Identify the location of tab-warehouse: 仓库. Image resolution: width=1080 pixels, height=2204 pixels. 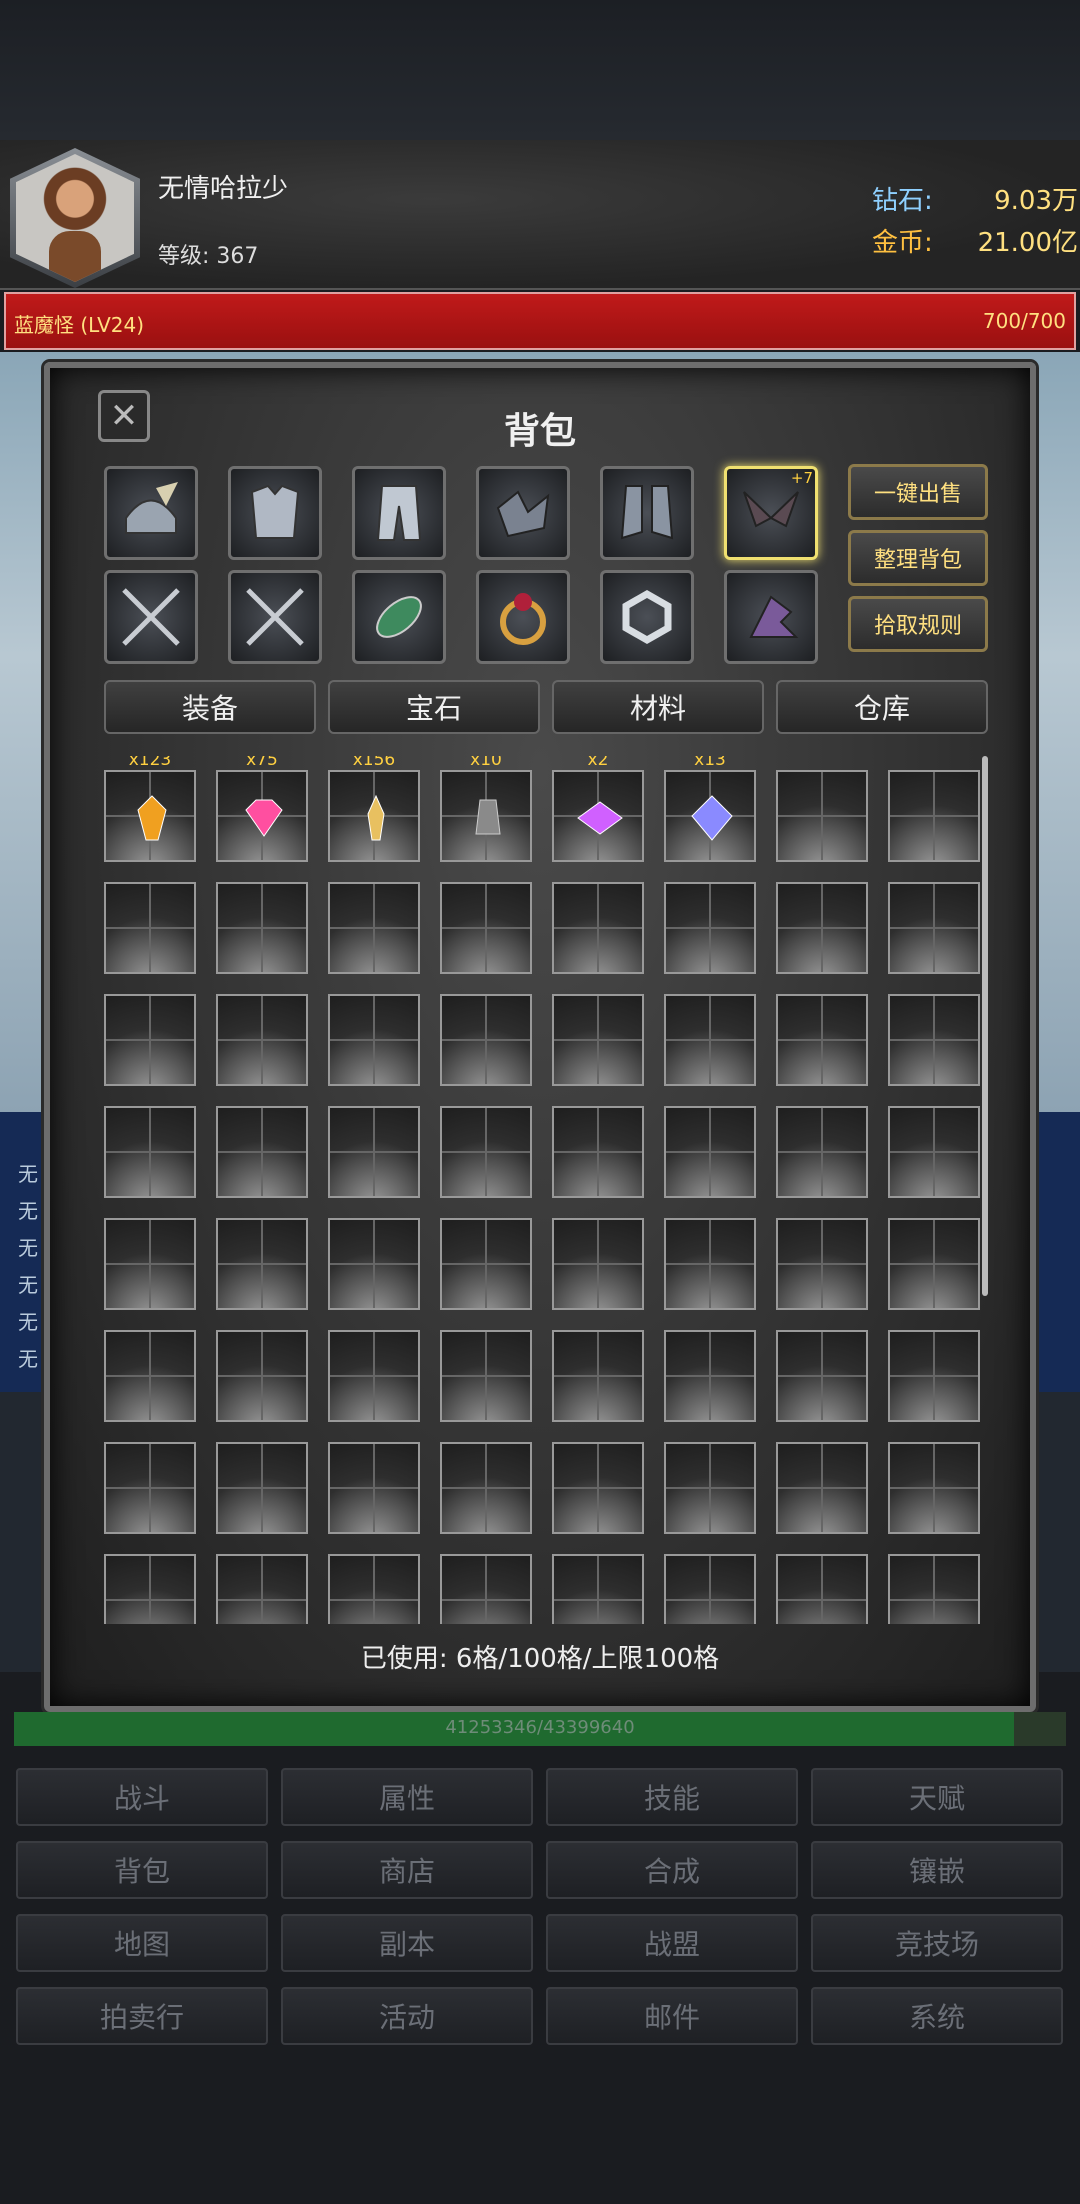
(882, 707).